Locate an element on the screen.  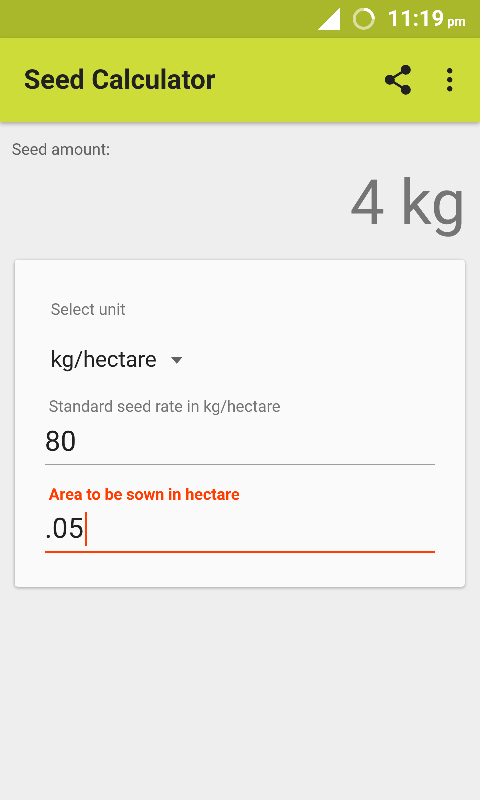
share-icon is located at coordinates (398, 80).